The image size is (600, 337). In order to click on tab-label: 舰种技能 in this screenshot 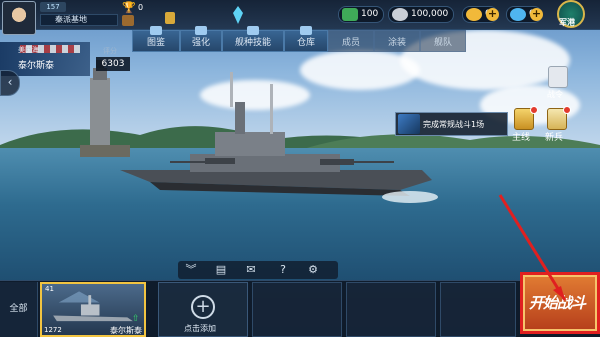, I will do `click(252, 43)`.